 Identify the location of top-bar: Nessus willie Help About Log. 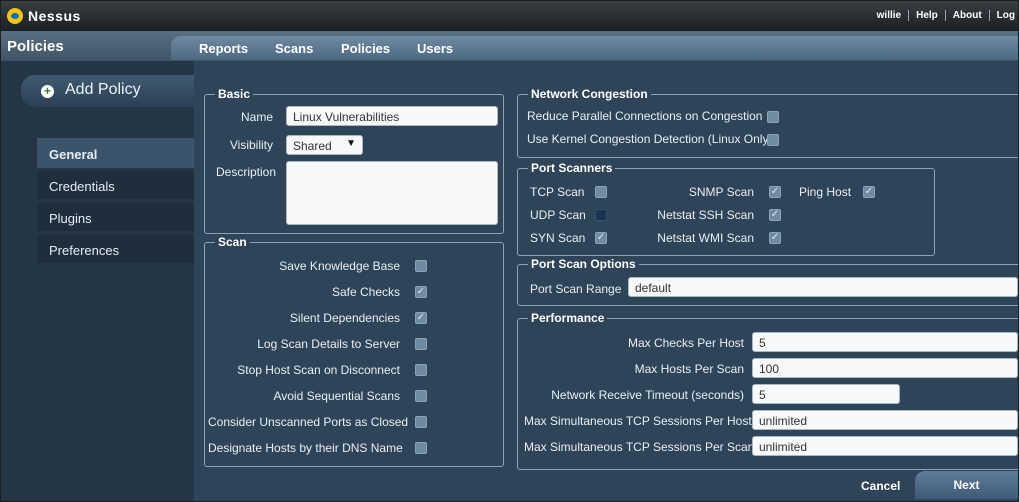
(509, 16).